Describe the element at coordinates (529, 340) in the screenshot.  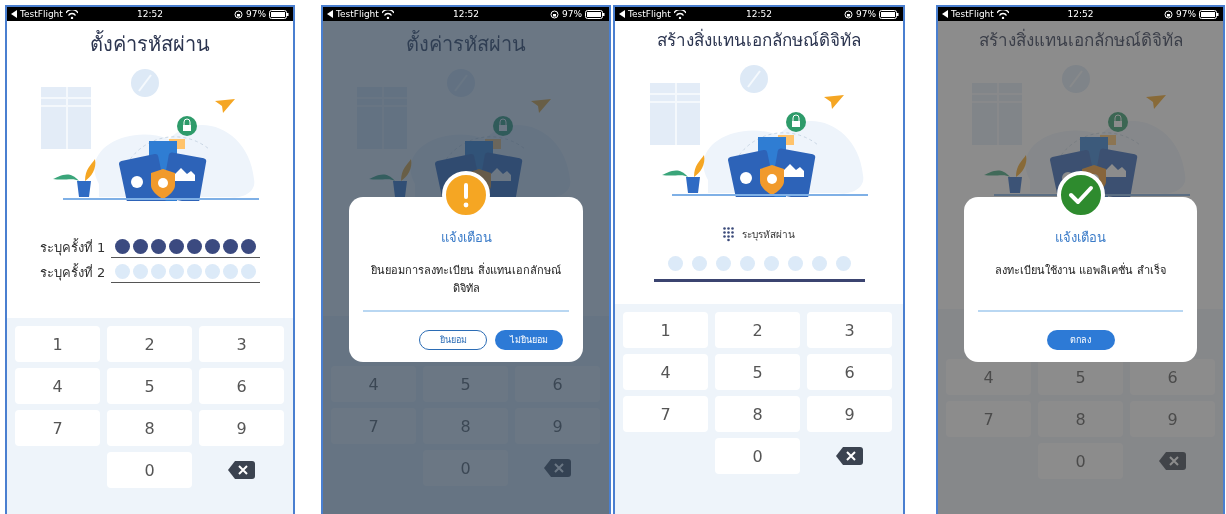
I see `primary-button: ไม่ยินยอม` at that location.